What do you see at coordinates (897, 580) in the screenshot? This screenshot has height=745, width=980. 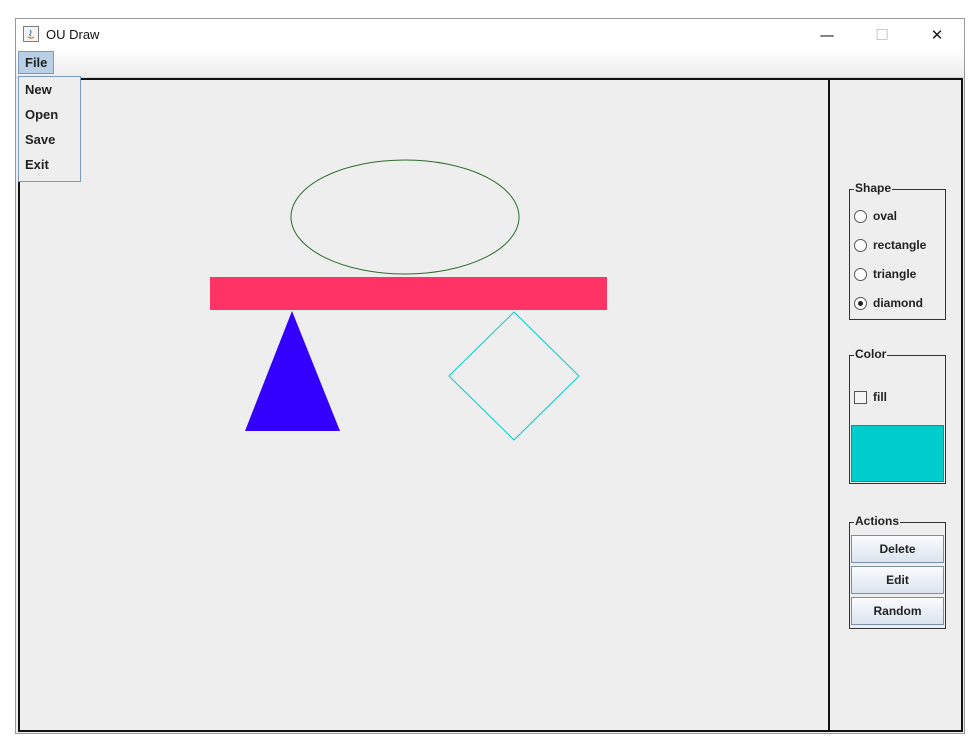 I see `edit-button: Edit` at bounding box center [897, 580].